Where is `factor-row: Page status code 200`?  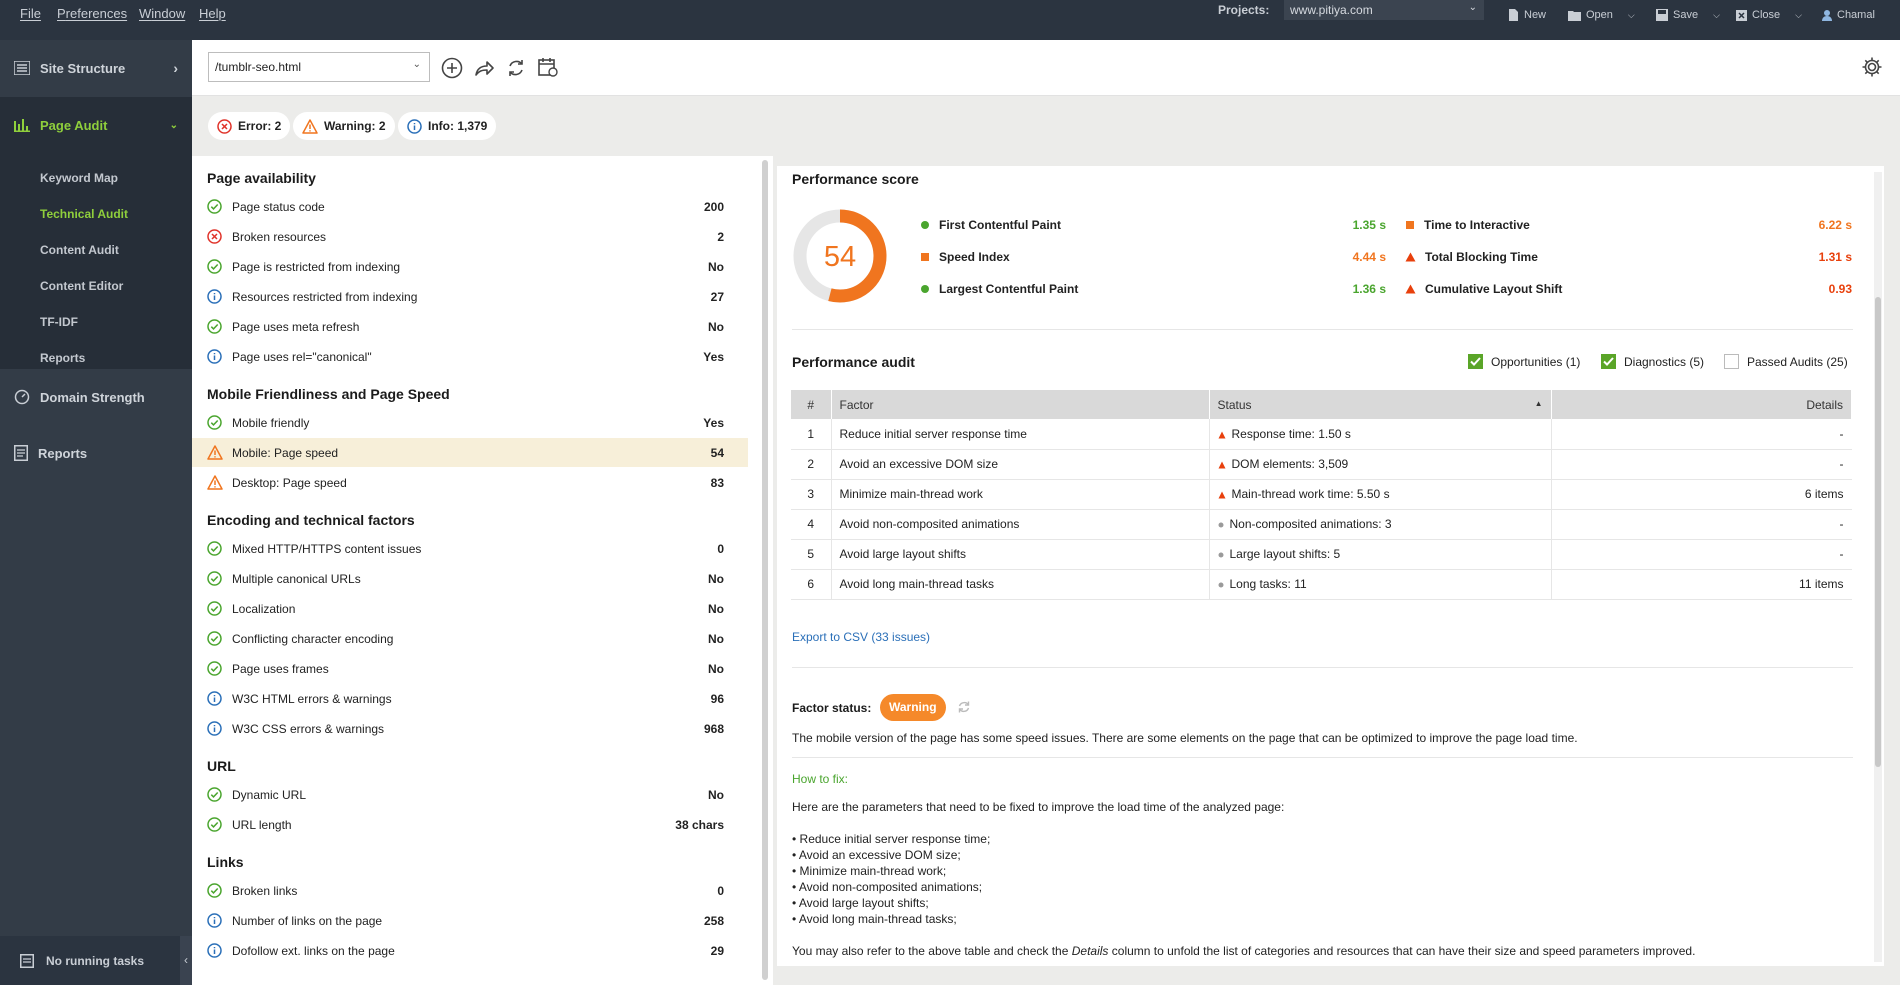
factor-row: Page status code 200 is located at coordinates (470, 206).